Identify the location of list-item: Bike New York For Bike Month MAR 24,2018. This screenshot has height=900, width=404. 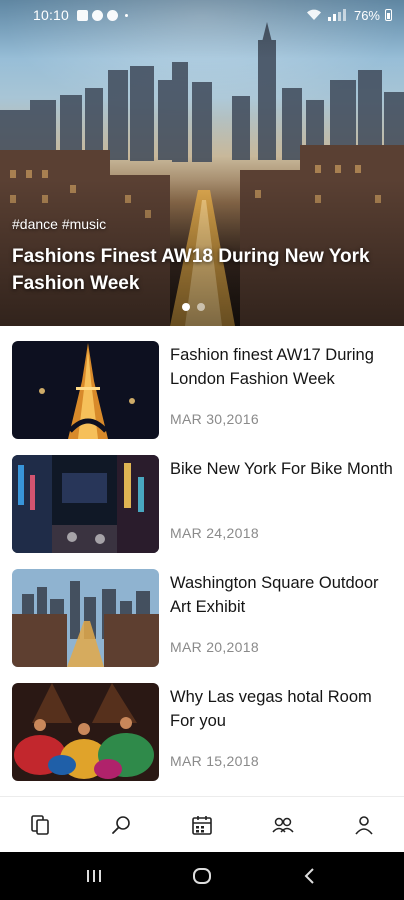
(204, 504).